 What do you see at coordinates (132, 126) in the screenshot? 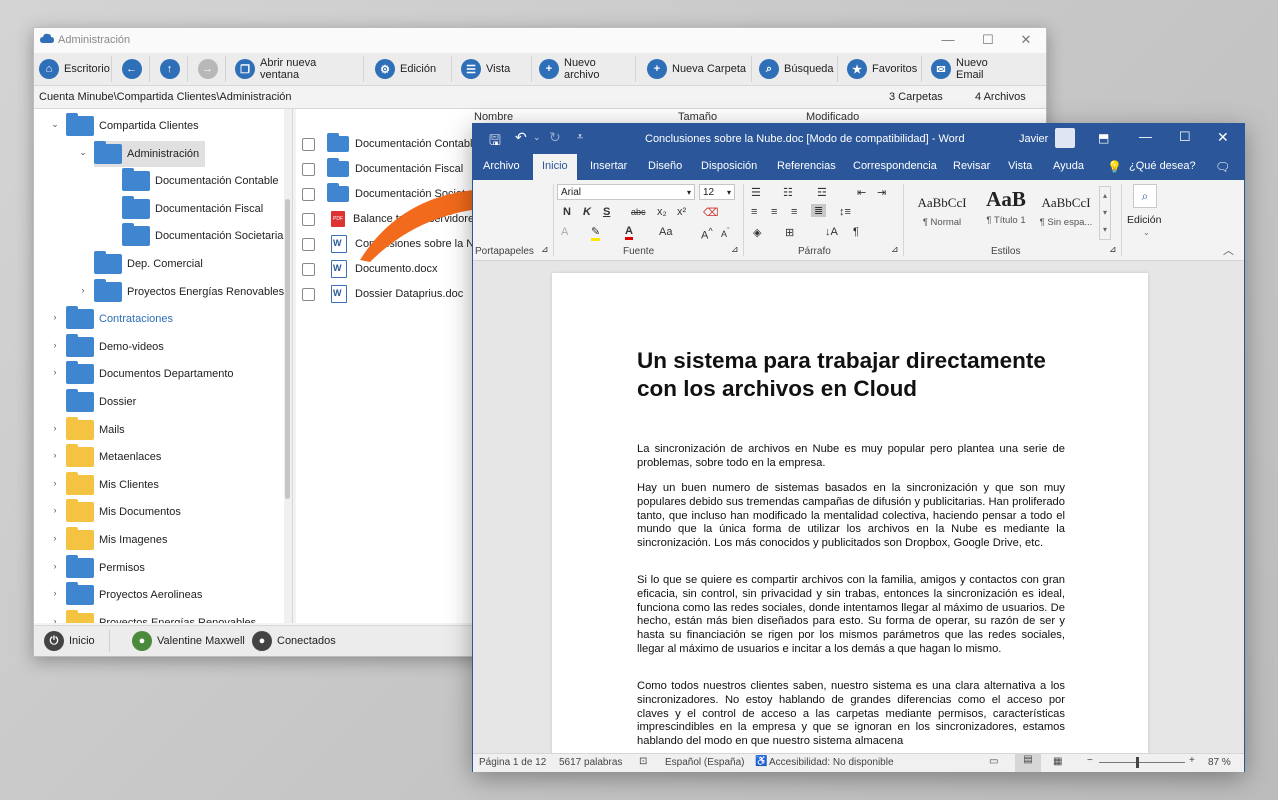
I see `tree-item: Compartida Clientes` at bounding box center [132, 126].